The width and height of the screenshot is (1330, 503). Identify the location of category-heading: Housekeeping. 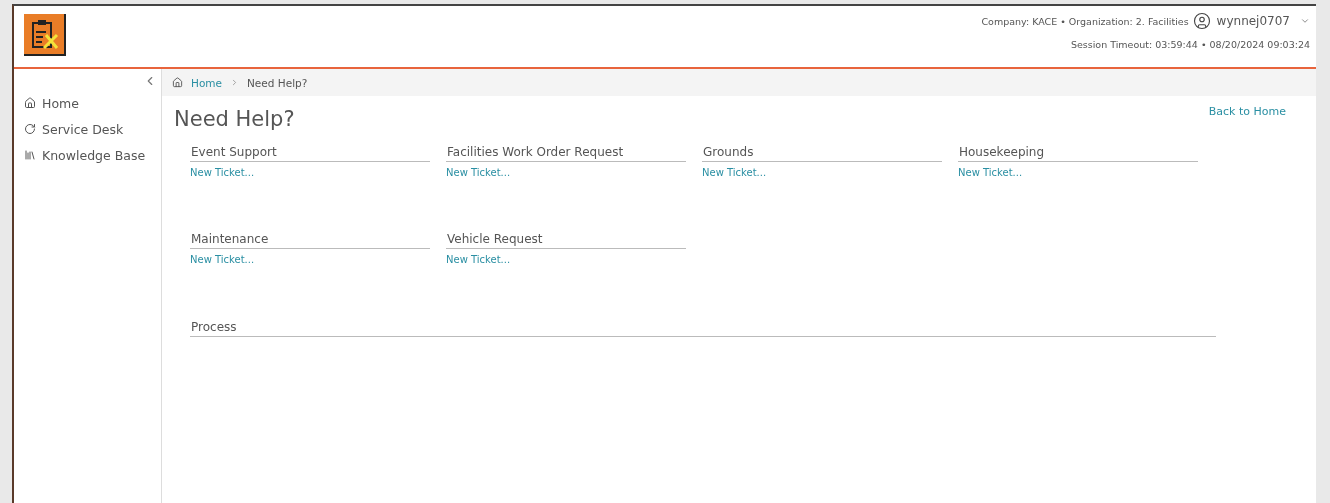
(1078, 153).